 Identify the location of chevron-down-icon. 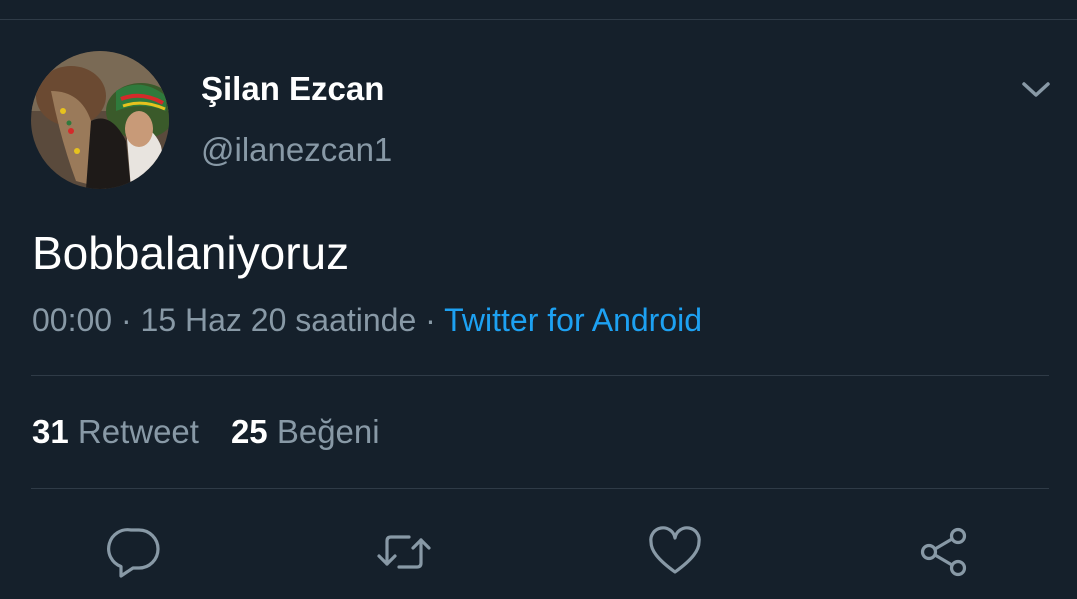
(1036, 89).